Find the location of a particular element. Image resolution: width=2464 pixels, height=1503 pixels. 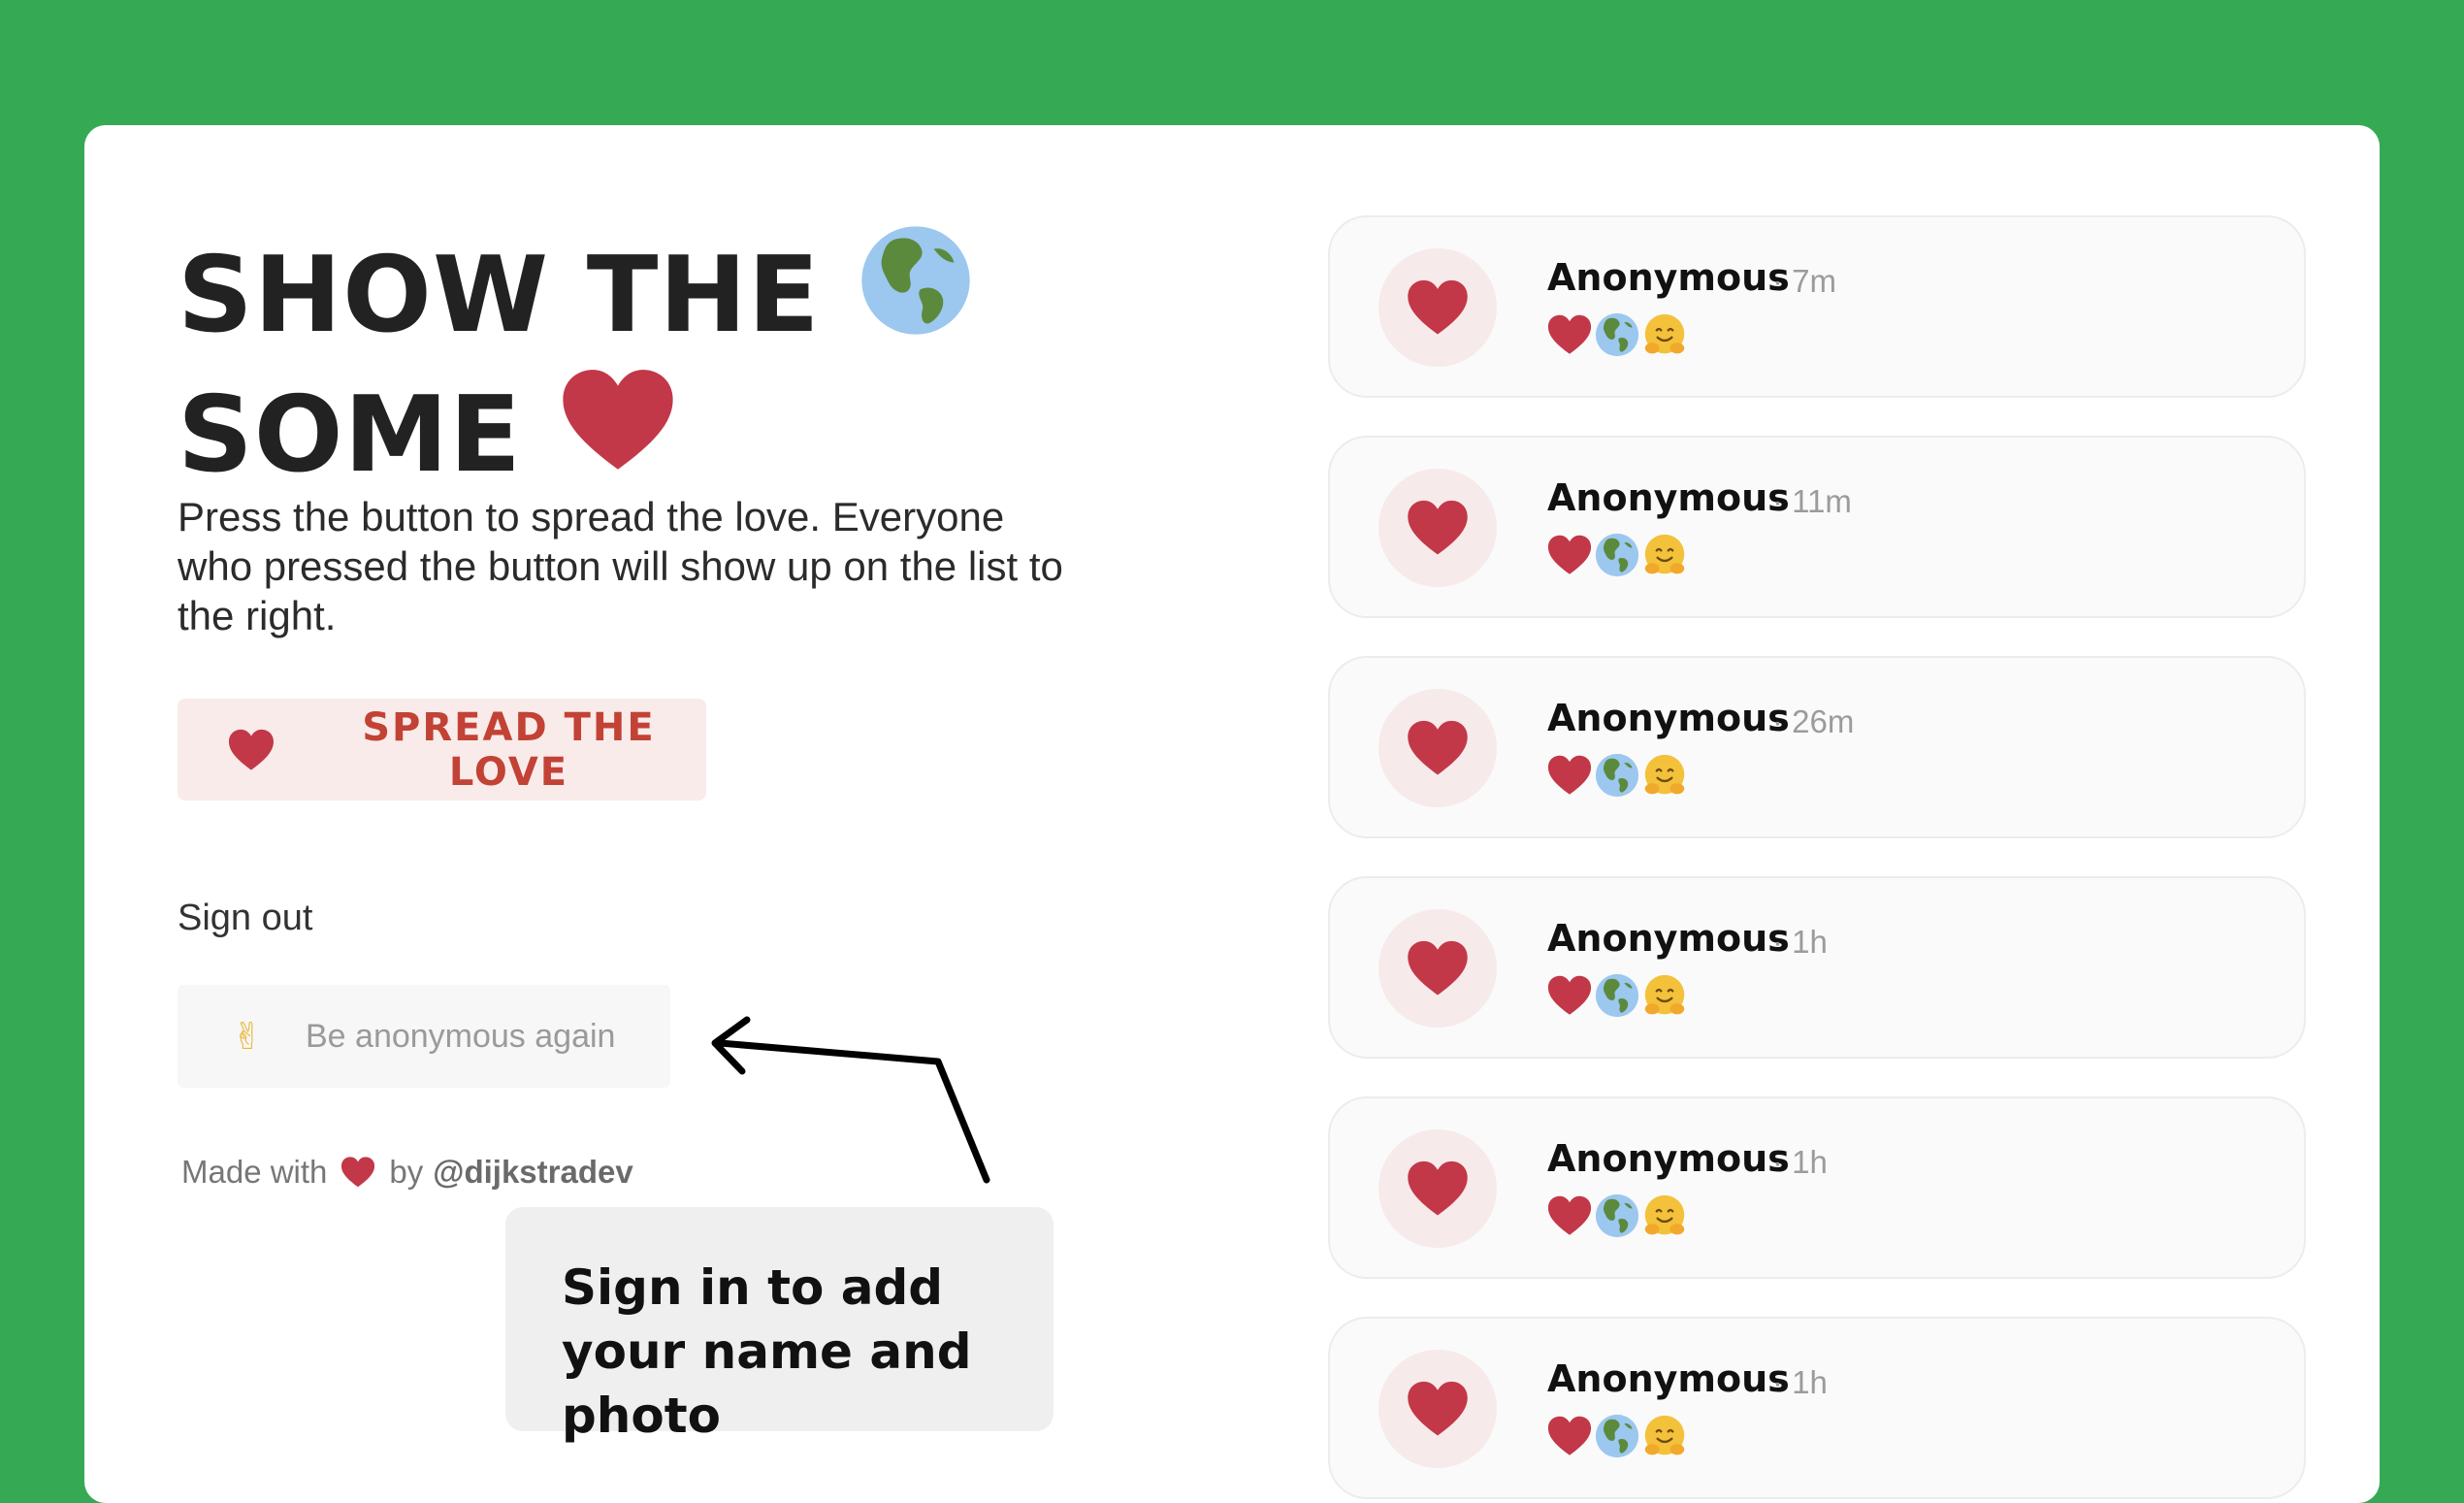

sign-out-link: Sign out is located at coordinates (245, 918).